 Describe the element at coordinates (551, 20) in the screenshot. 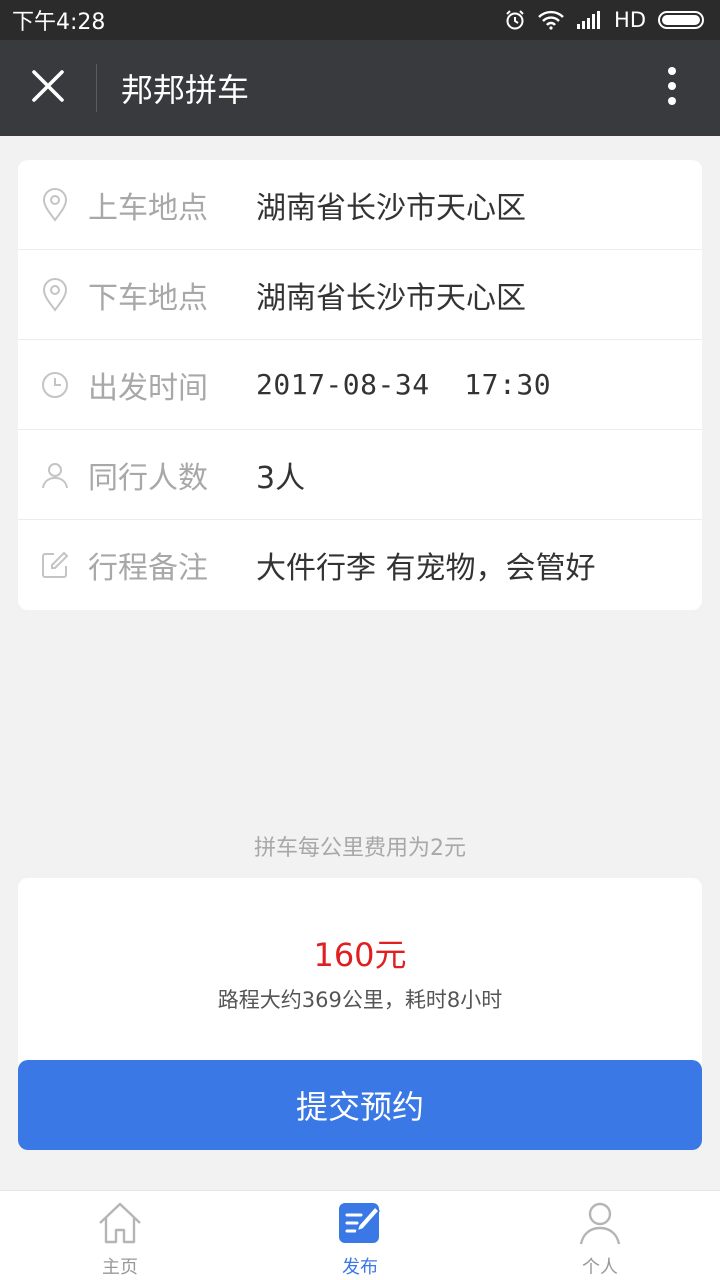

I see `wifi-icon` at that location.